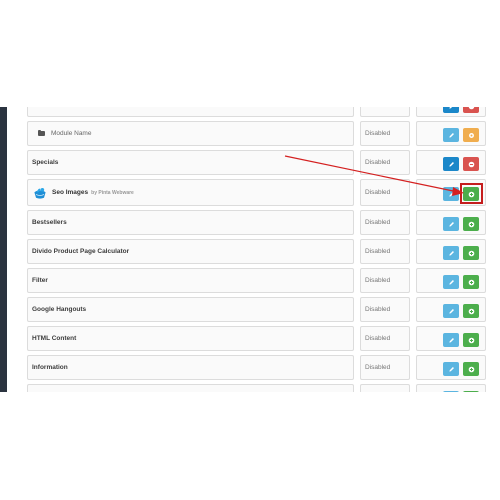  Describe the element at coordinates (112, 192) in the screenshot. I see `module-author: by Pinta Webware` at that location.